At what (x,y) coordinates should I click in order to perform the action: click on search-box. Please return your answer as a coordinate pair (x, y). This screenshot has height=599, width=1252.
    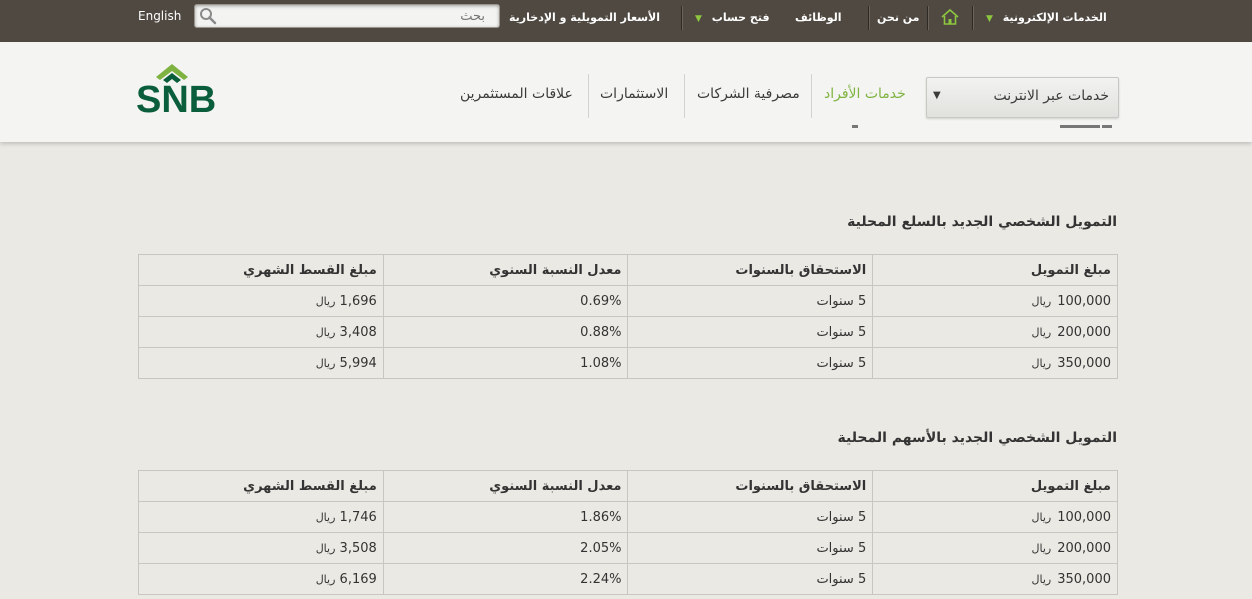
    Looking at the image, I should click on (347, 16).